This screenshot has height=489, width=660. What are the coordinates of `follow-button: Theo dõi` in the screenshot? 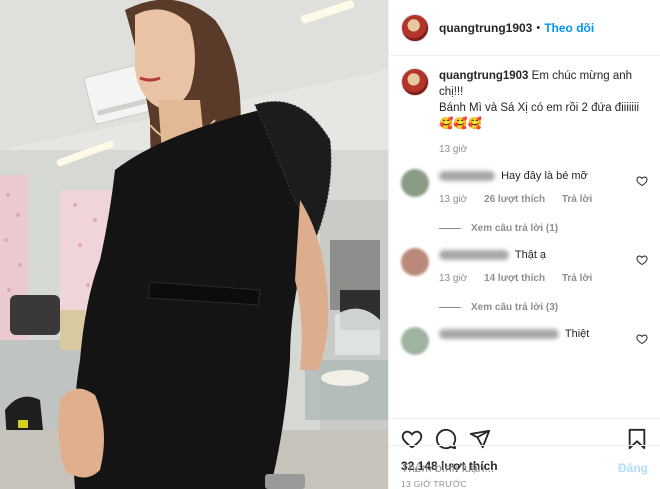 It's located at (569, 28).